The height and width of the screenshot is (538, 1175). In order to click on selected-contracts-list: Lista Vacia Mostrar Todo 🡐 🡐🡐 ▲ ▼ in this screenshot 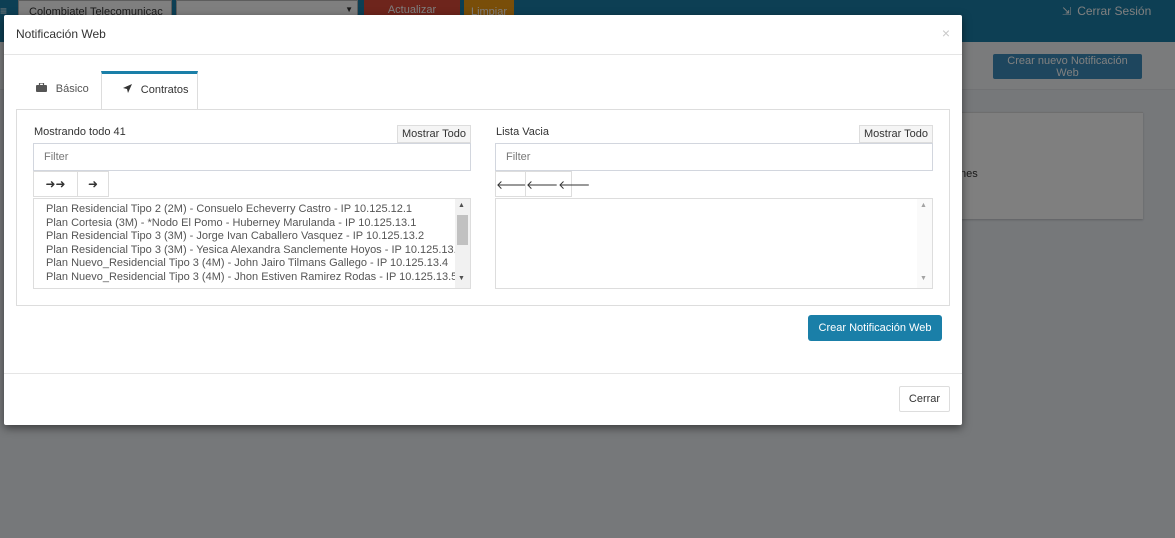, I will do `click(714, 208)`.